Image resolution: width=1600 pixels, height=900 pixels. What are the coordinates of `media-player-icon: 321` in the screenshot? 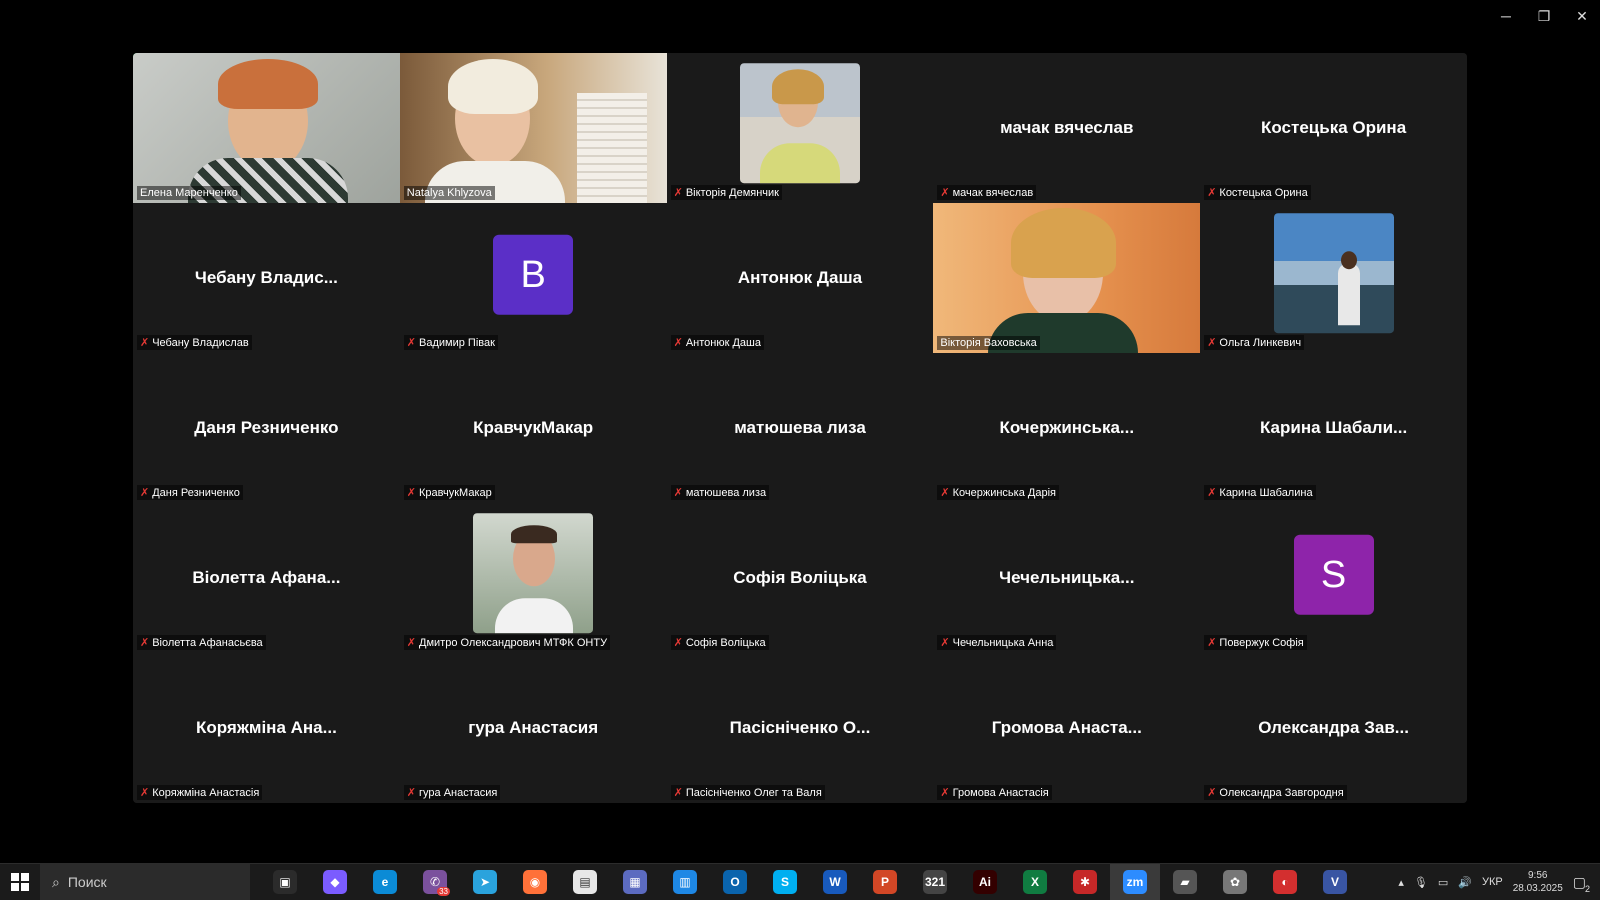 It's located at (935, 882).